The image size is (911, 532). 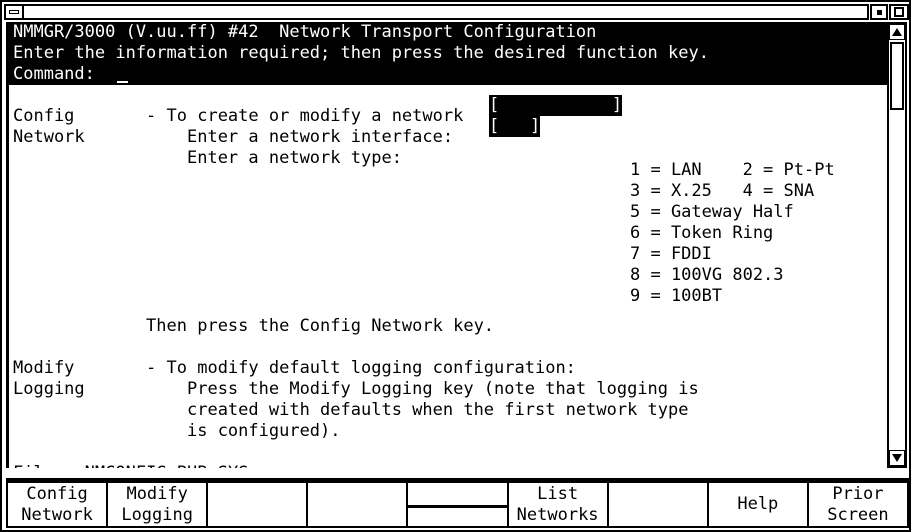 I want to click on file-value: NMCONFIG.PUB.SYS, so click(x=167, y=465).